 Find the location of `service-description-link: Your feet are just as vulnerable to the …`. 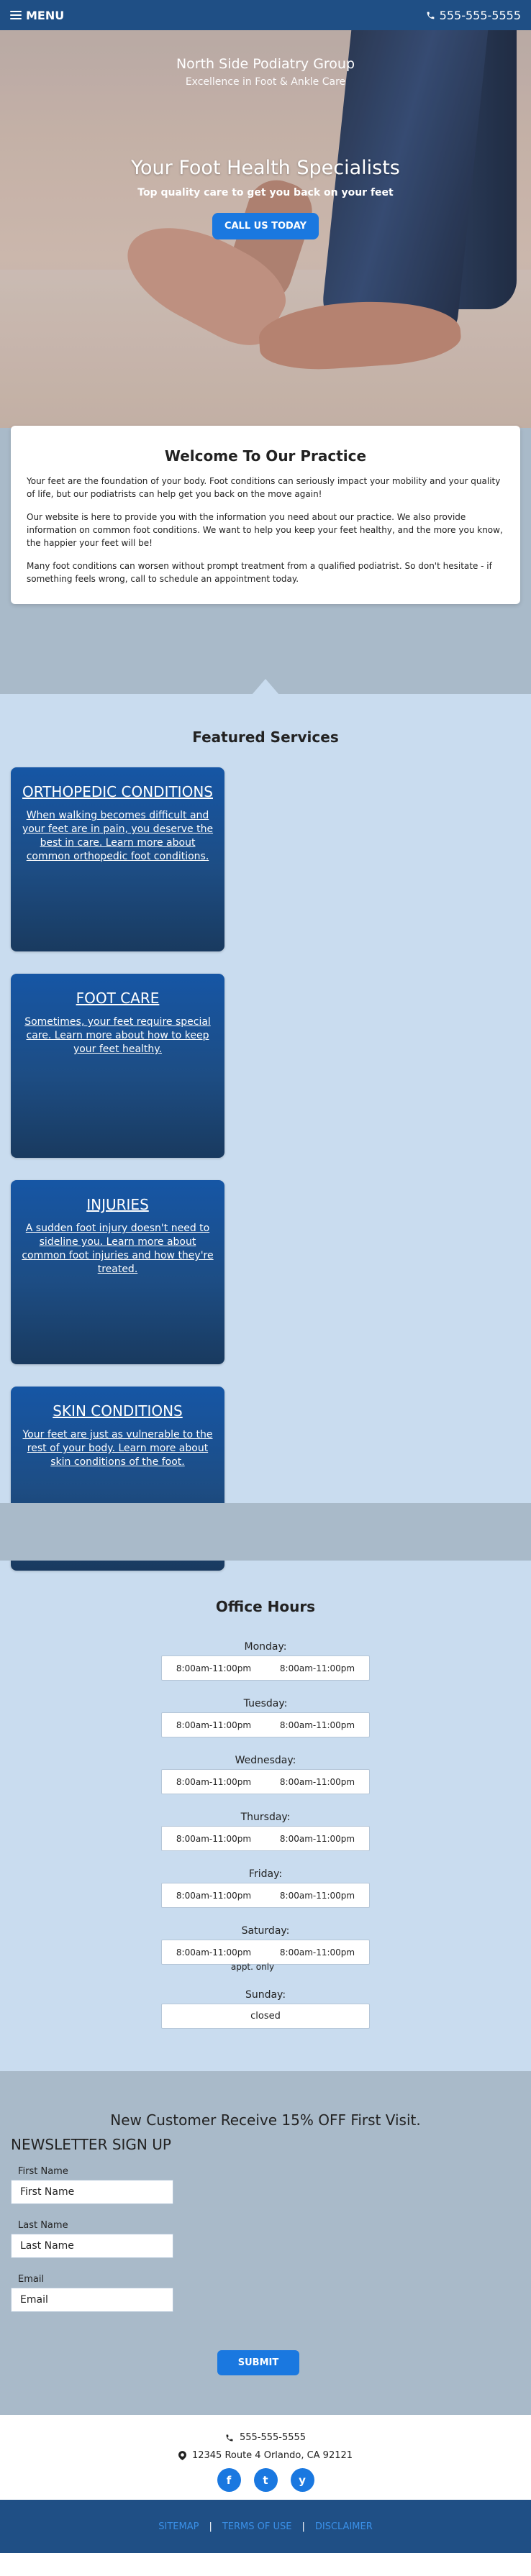

service-description-link: Your feet are just as vulnerable to the … is located at coordinates (117, 1448).